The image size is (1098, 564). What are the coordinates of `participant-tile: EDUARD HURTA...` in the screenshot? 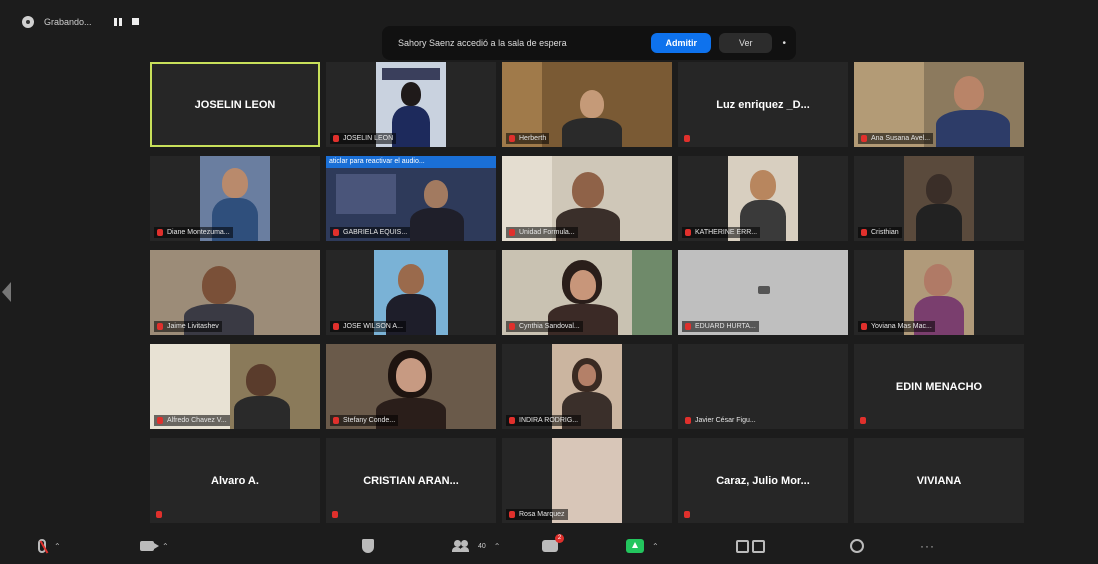 It's located at (763, 292).